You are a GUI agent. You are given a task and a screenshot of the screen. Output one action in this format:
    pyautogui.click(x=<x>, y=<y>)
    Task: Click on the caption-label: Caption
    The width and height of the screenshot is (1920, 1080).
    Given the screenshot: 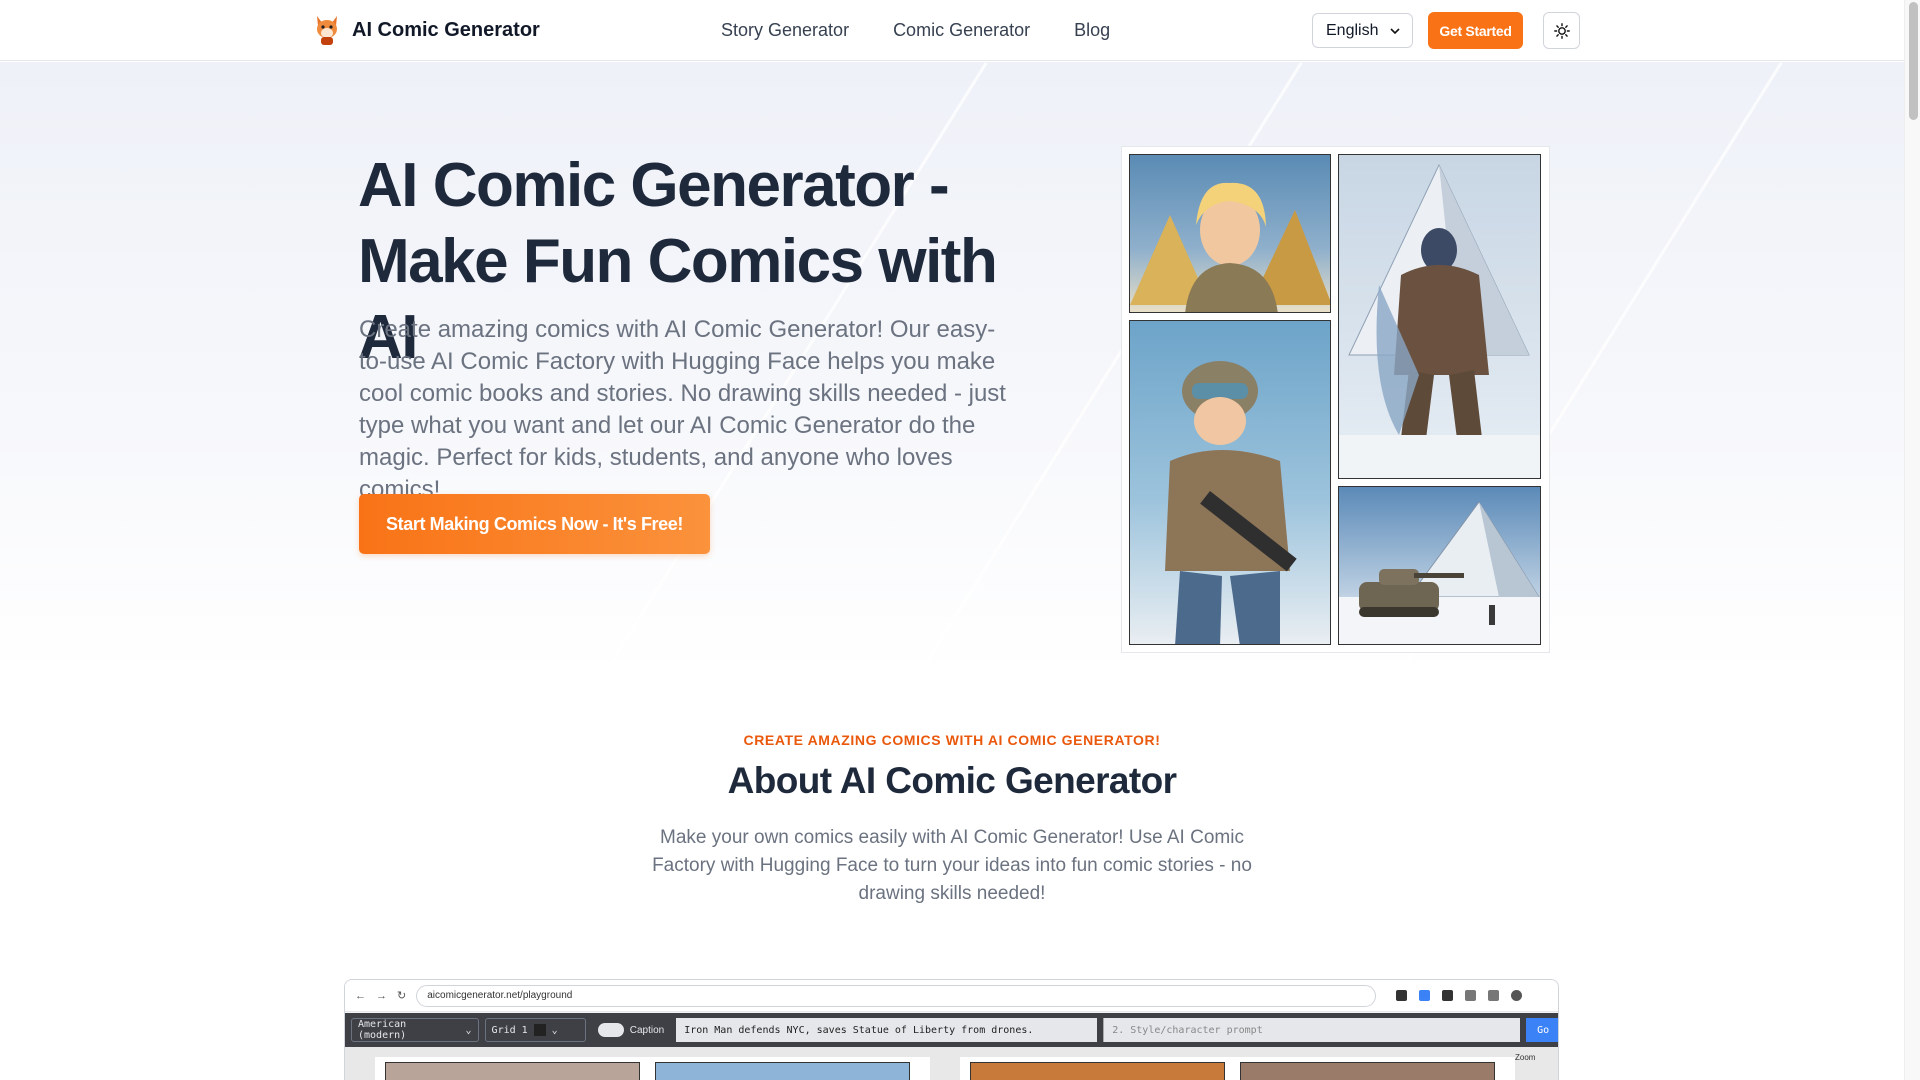 What is the action you would take?
    pyautogui.click(x=647, y=1030)
    